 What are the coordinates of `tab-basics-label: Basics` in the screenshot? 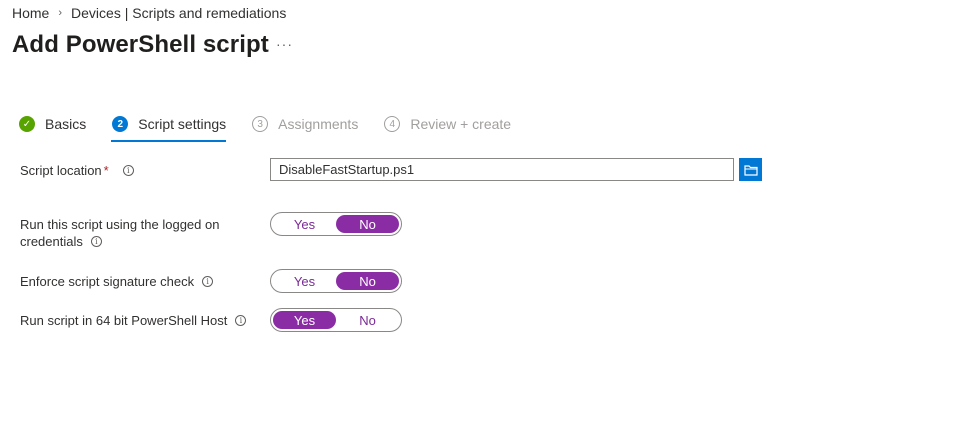 It's located at (66, 124).